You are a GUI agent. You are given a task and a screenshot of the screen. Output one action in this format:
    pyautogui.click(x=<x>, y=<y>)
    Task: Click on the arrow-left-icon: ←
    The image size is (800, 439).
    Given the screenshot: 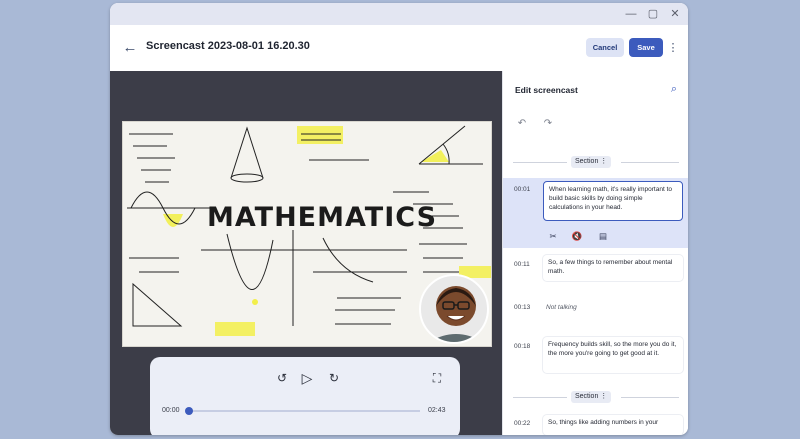 What is the action you would take?
    pyautogui.click(x=130, y=48)
    